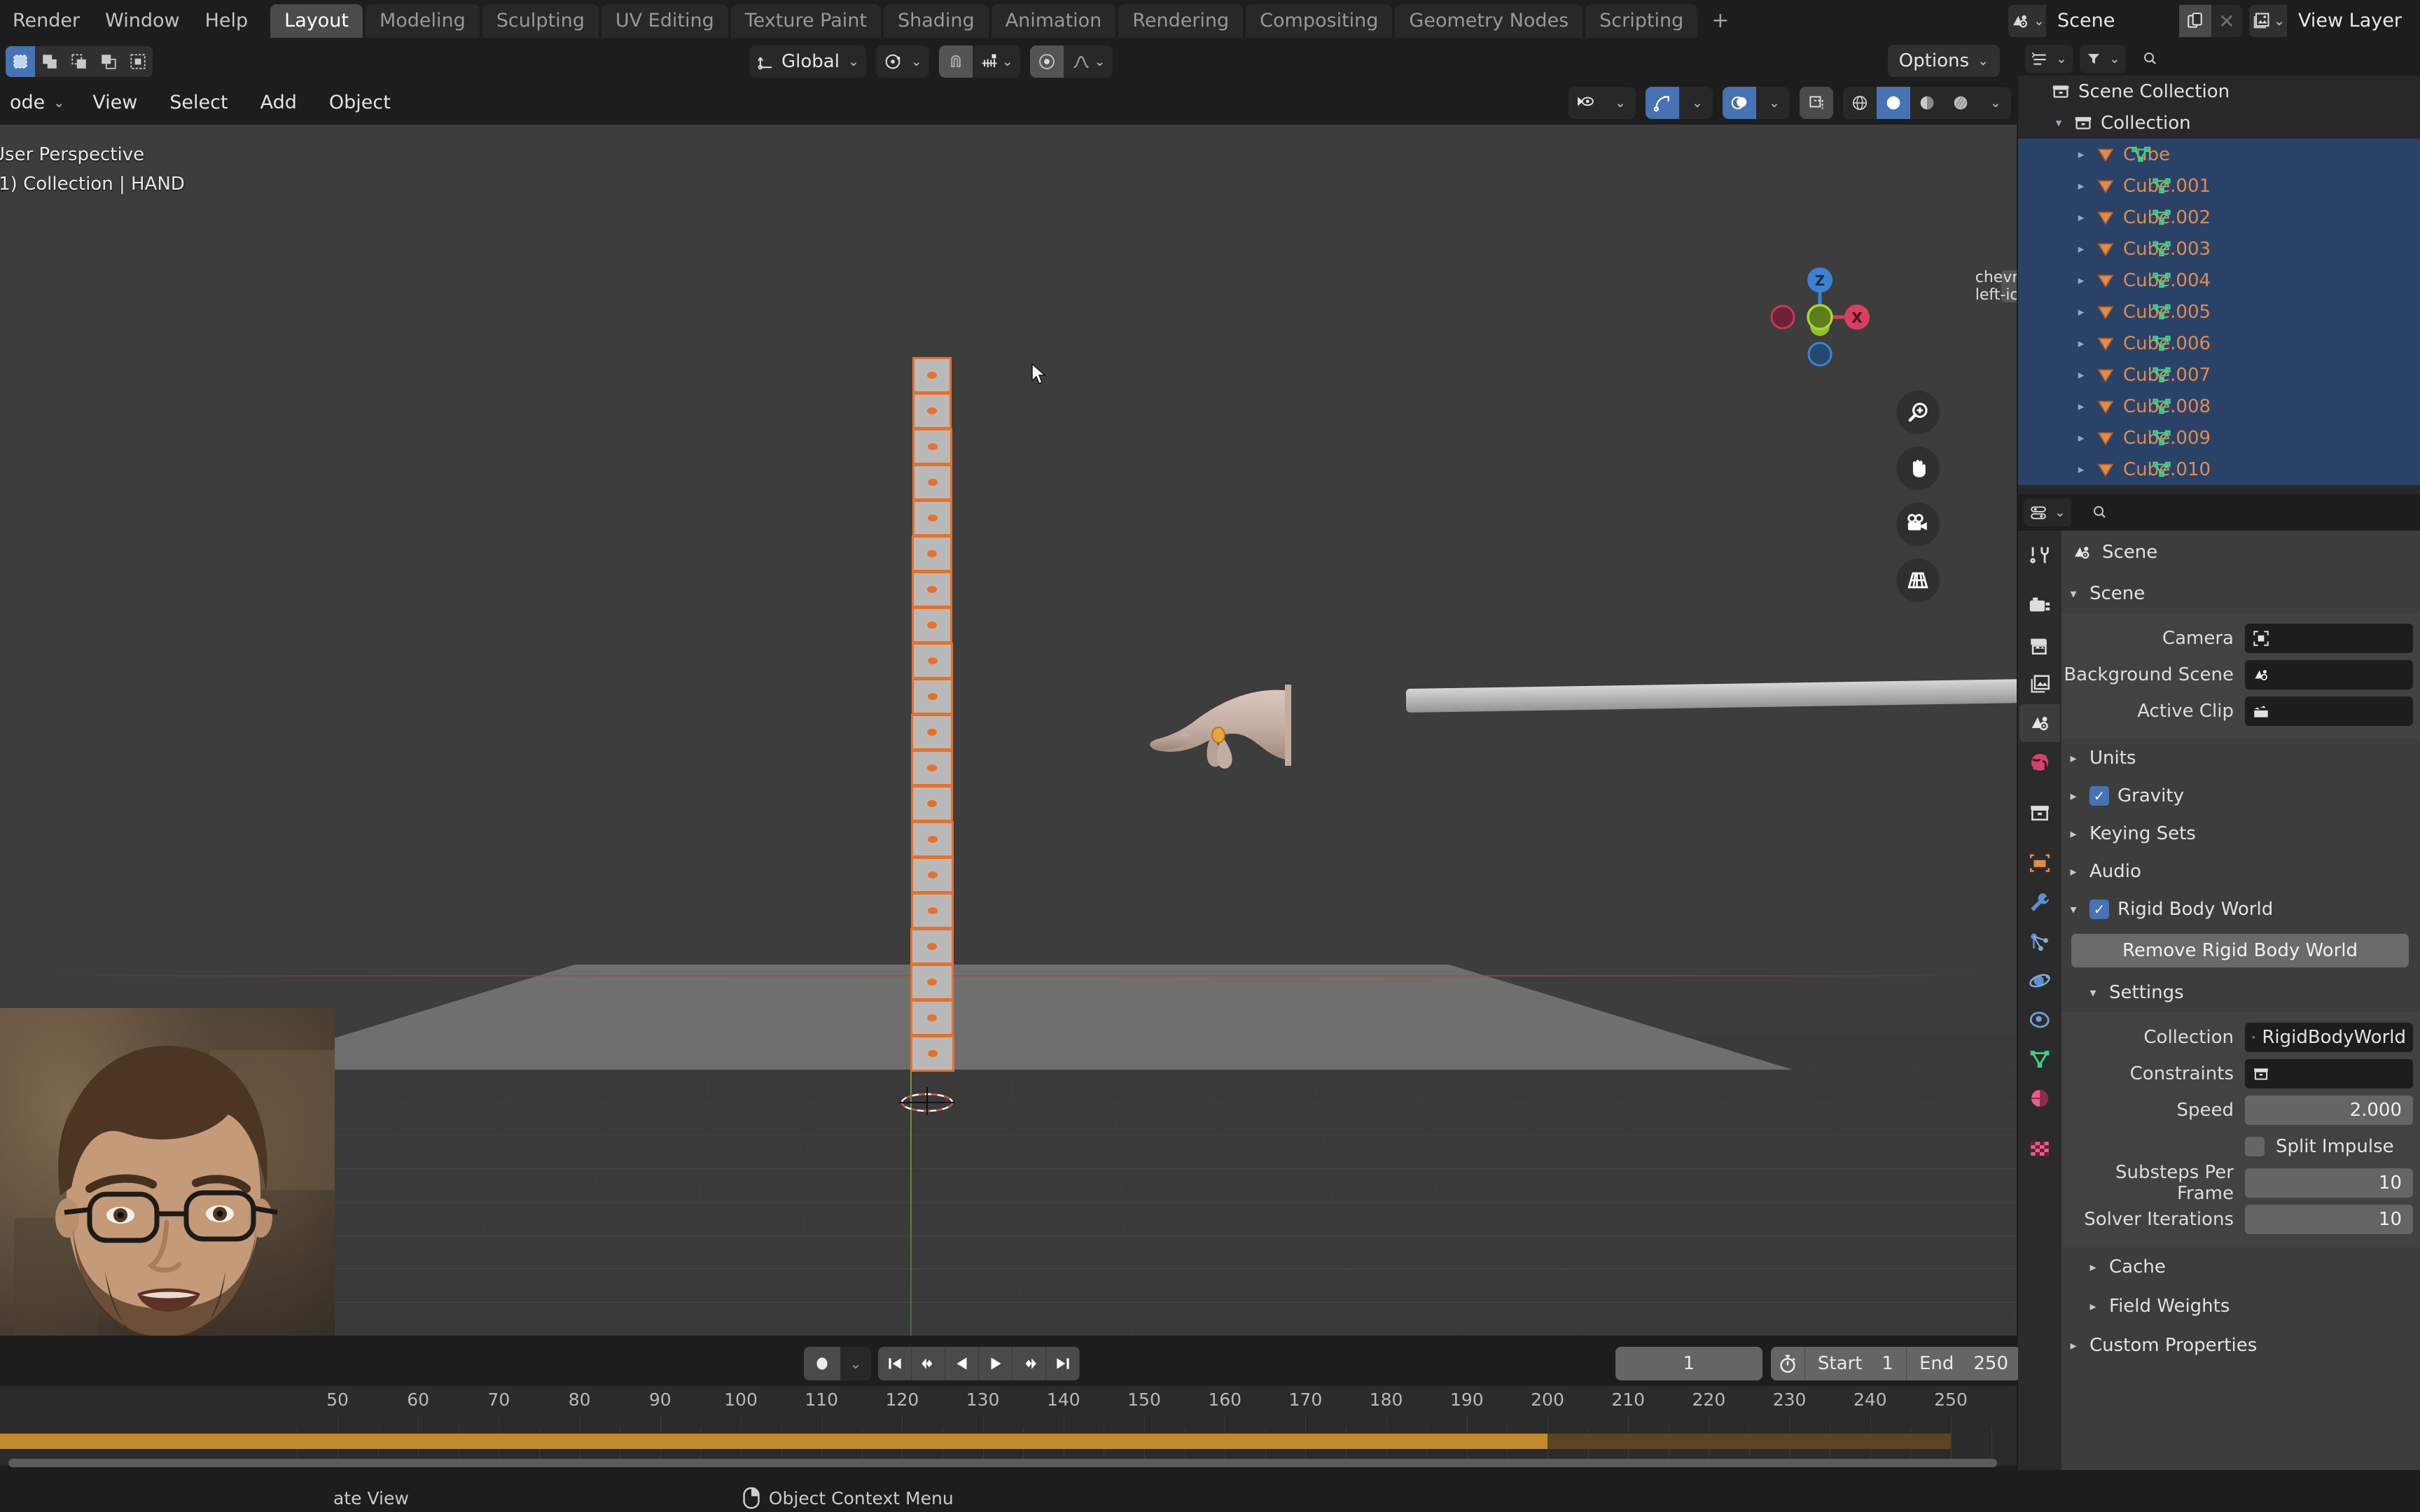 Image resolution: width=2420 pixels, height=1512 pixels. Describe the element at coordinates (955, 62) in the screenshot. I see `snap-magnet-icon` at that location.